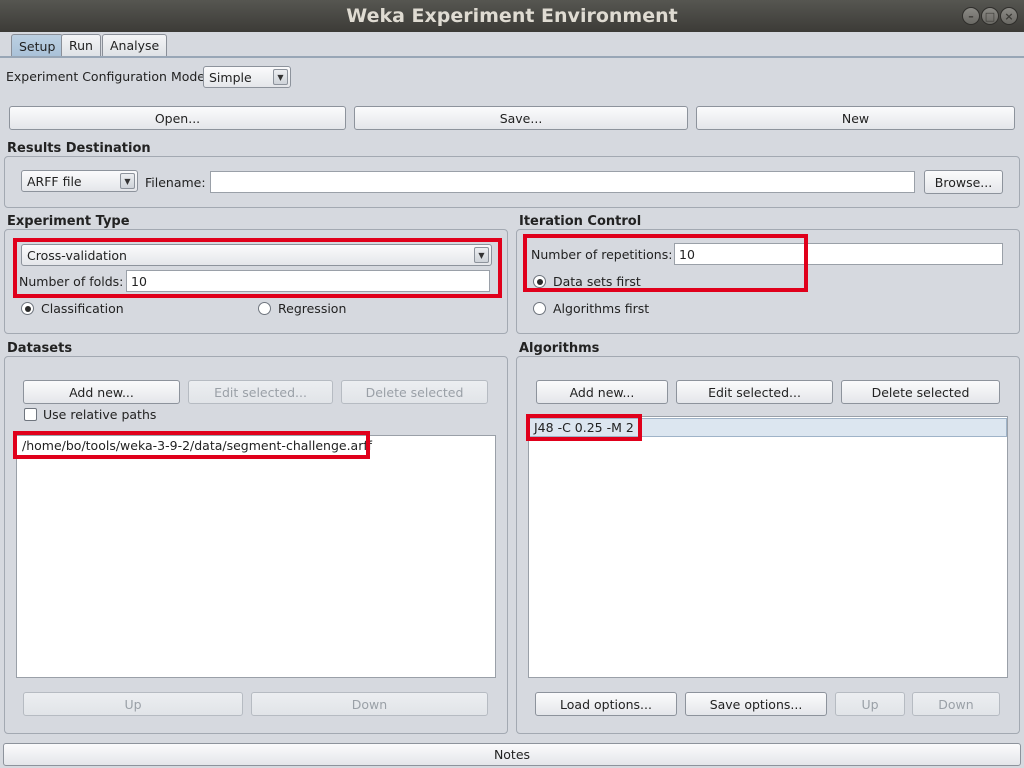 The image size is (1024, 768). I want to click on tab-setup: Setup, so click(37, 45).